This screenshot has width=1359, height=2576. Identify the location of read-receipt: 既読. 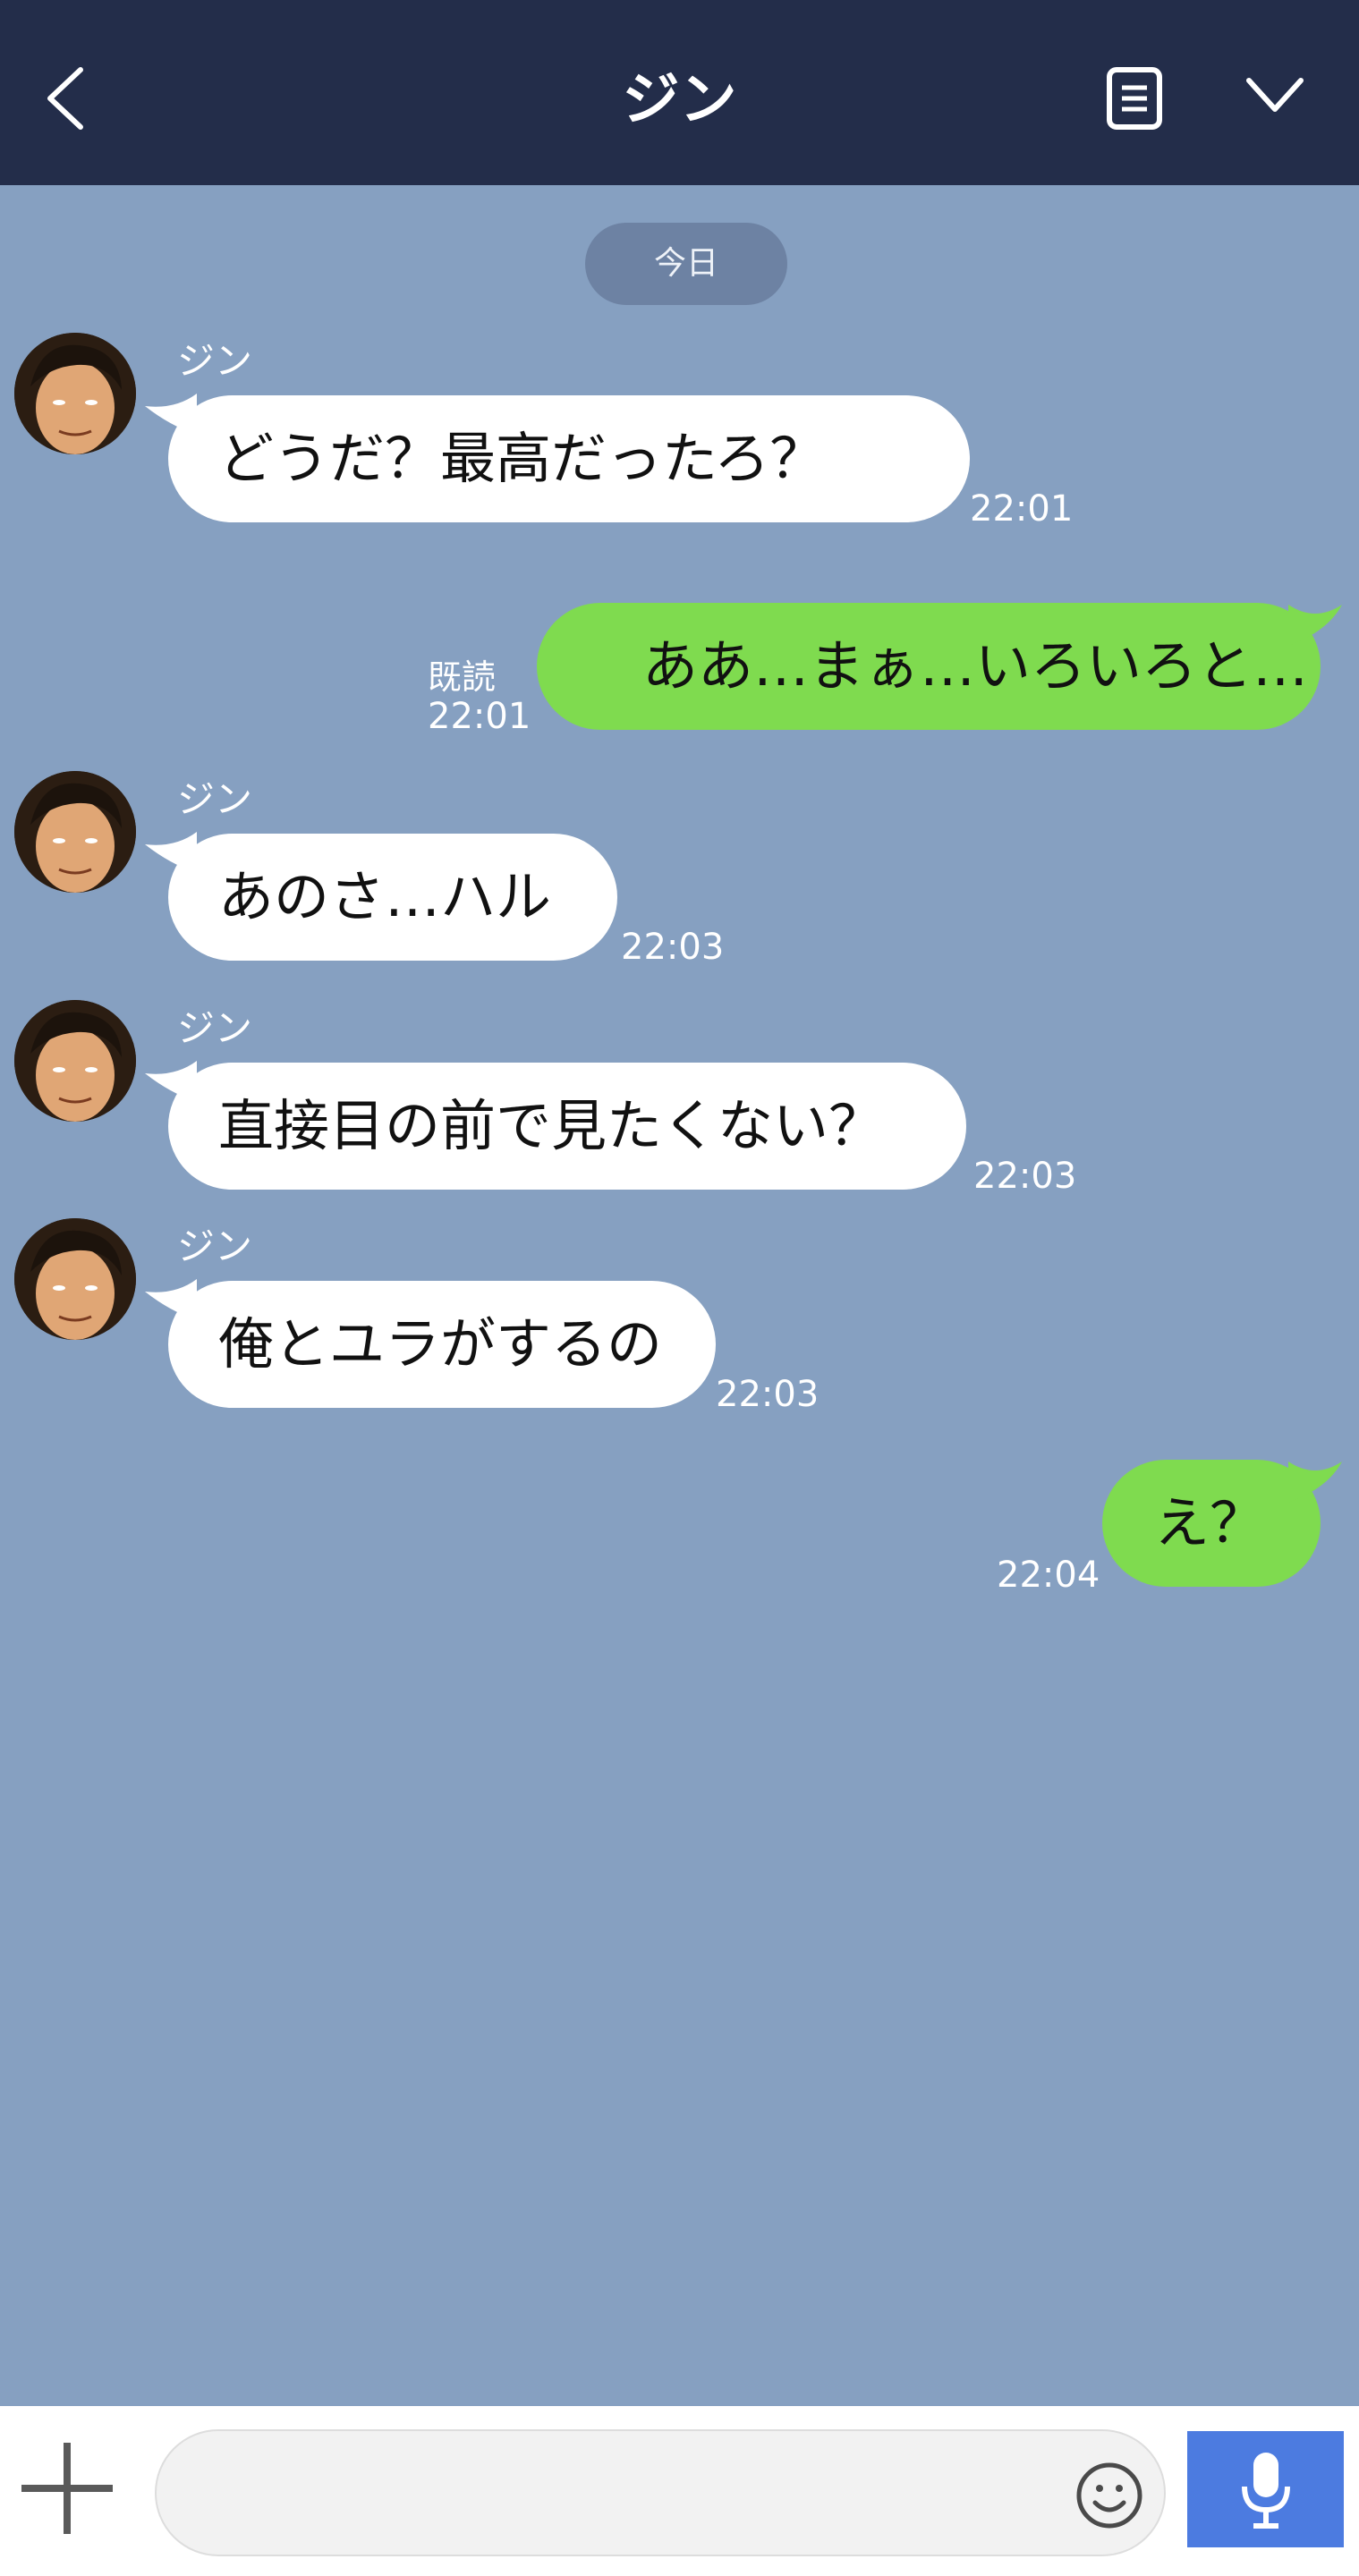
(463, 677).